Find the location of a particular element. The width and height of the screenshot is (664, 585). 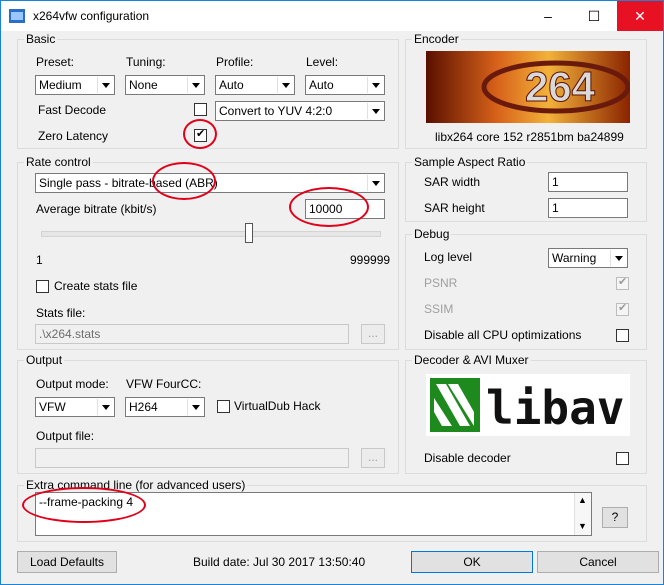

profile-value: Auto is located at coordinates (231, 85).